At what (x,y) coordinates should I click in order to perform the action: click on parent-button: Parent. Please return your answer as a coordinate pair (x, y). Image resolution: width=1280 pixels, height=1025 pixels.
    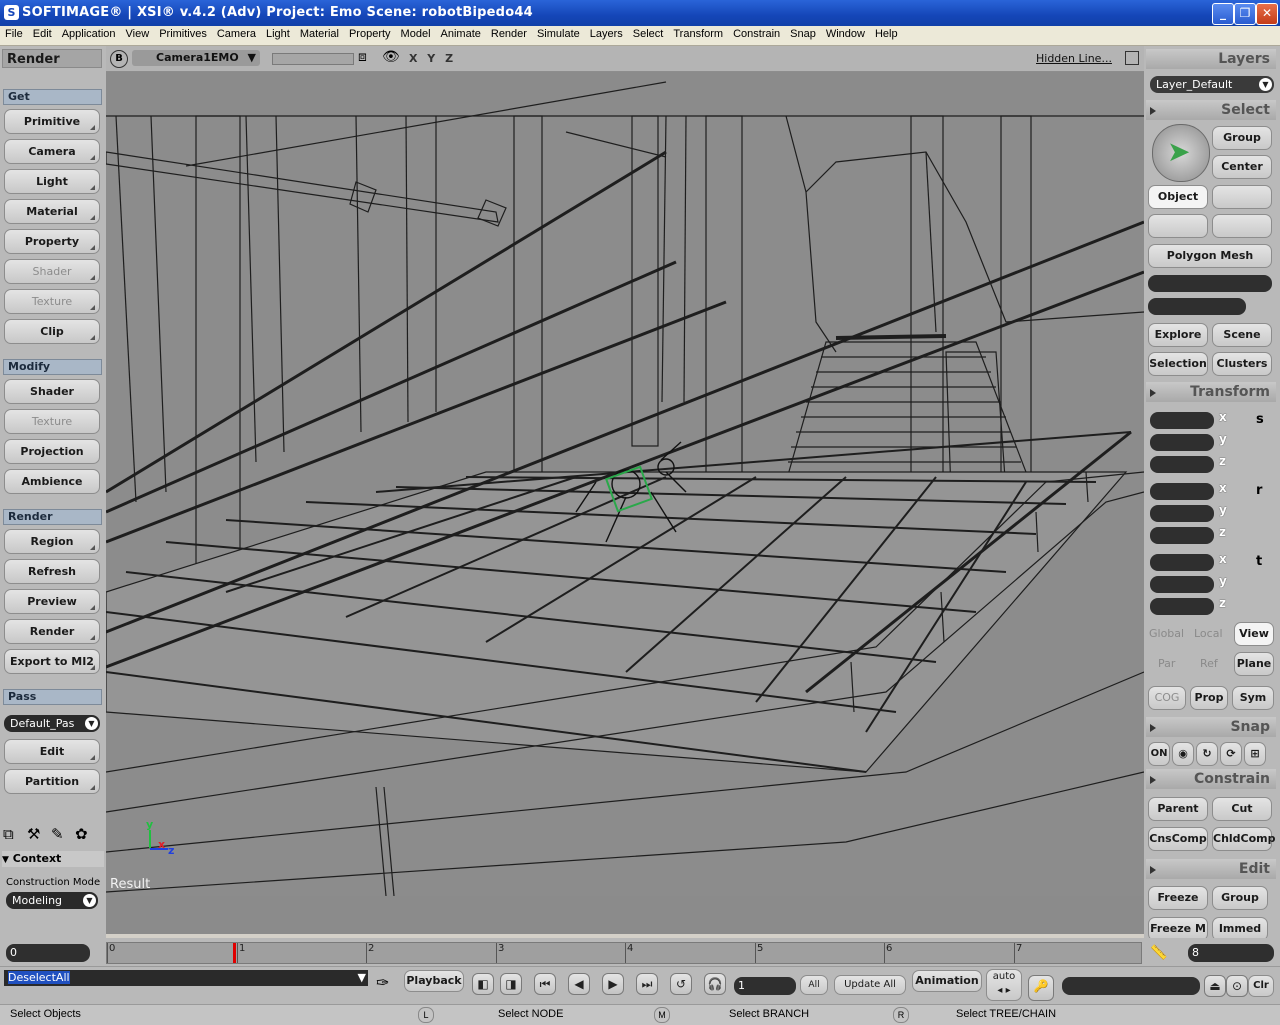
    Looking at the image, I should click on (1178, 809).